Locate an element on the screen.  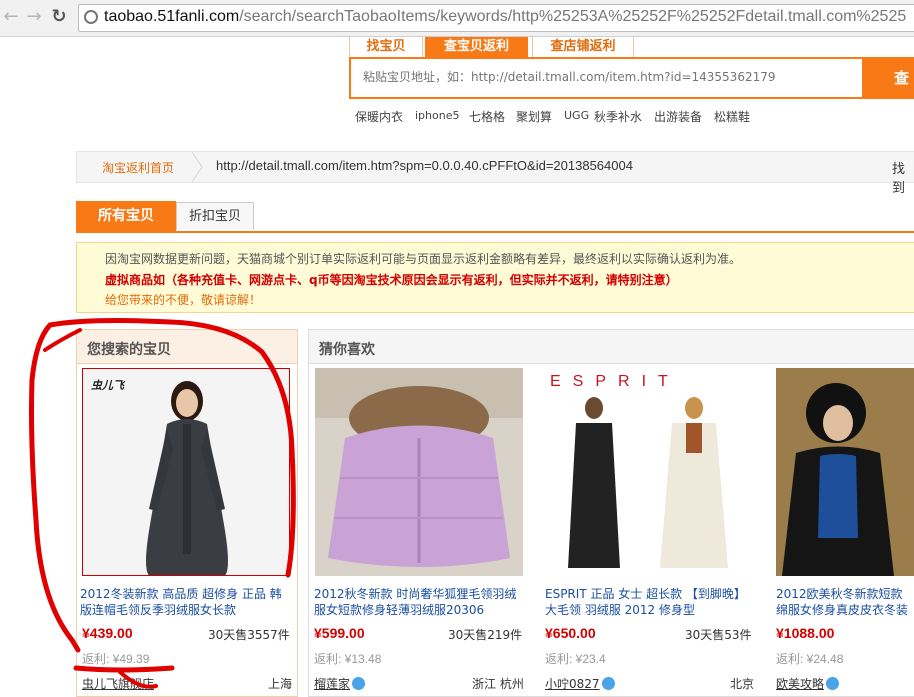
filter-tabs: 所有宝贝 折扣宝贝 is located at coordinates (495, 217).